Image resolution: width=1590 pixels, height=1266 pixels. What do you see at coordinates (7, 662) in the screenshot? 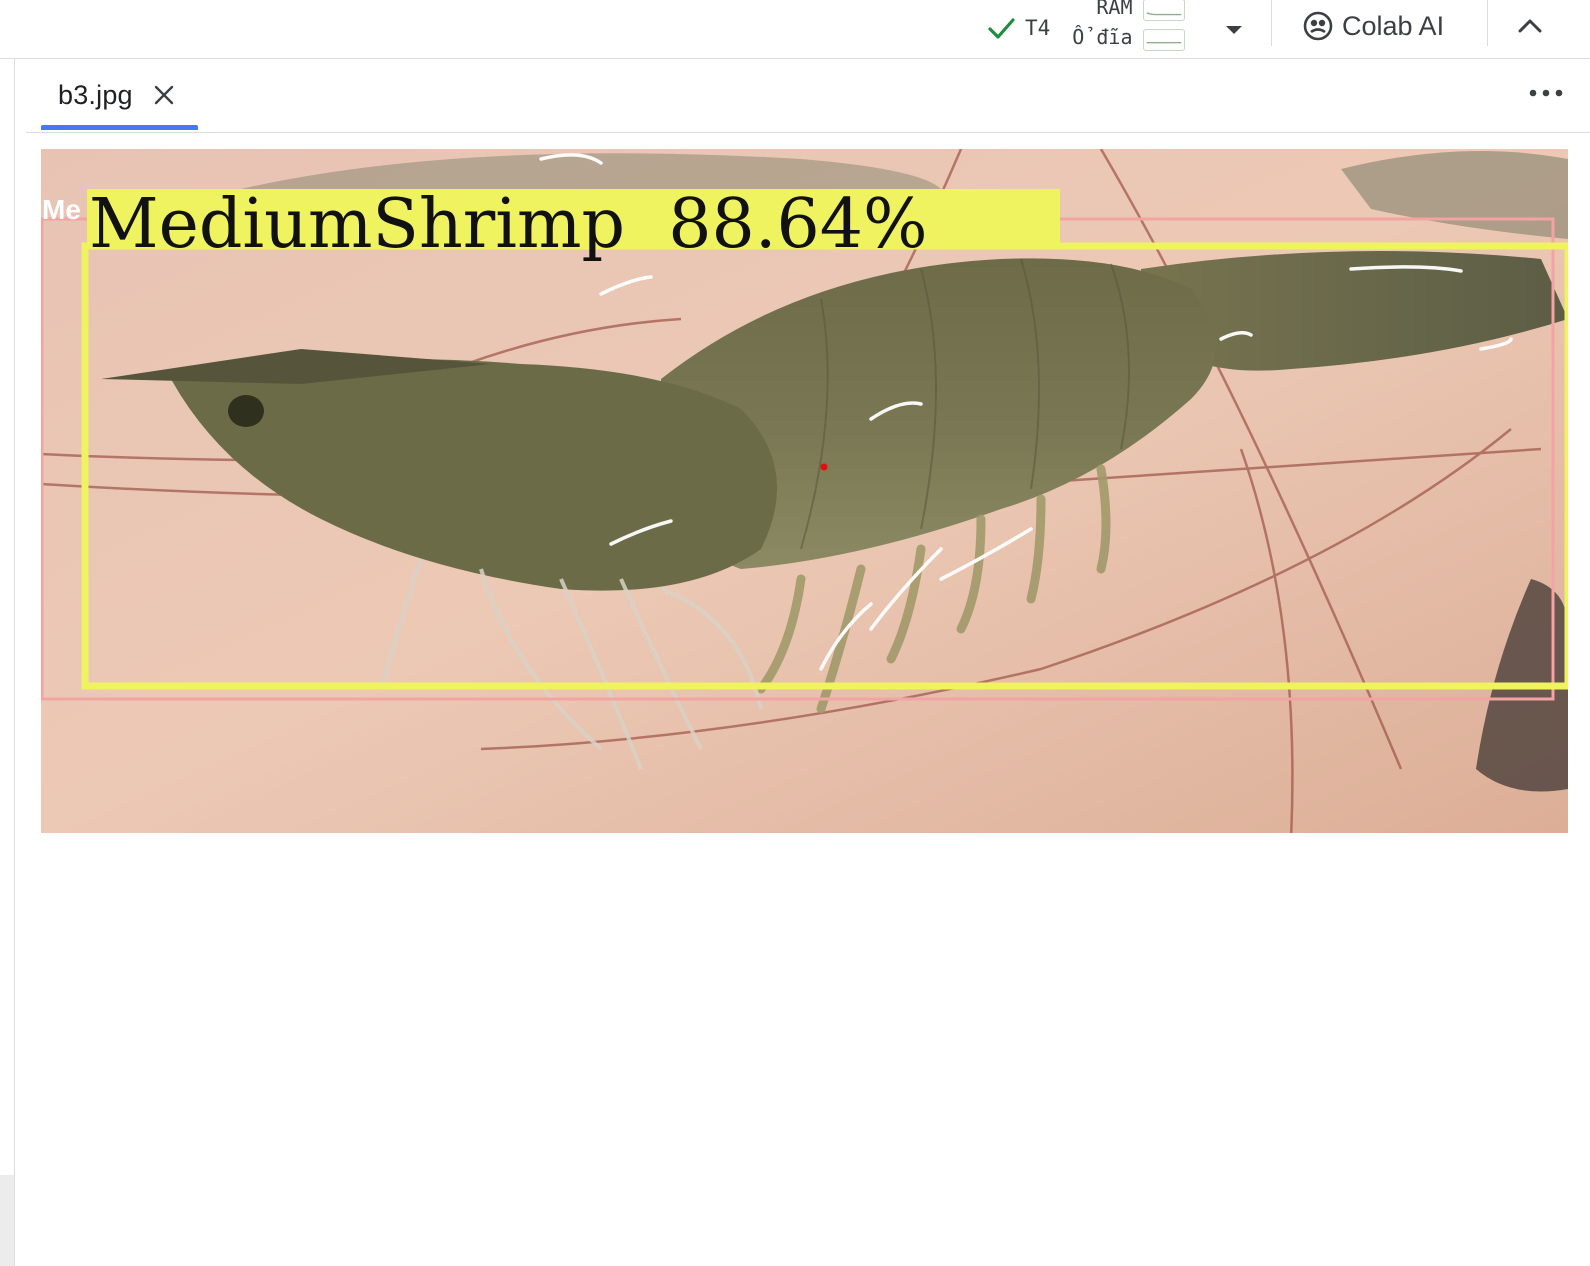
I see `left-panel-edge` at bounding box center [7, 662].